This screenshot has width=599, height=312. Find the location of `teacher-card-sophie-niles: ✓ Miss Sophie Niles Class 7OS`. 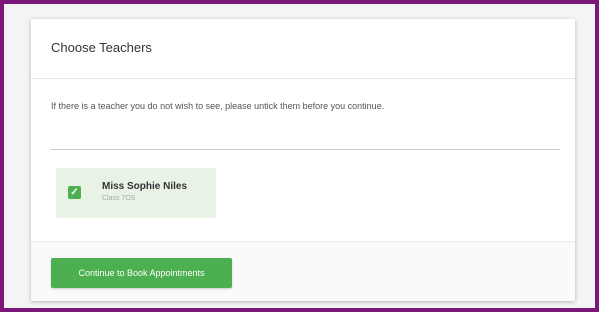

teacher-card-sophie-niles: ✓ Miss Sophie Niles Class 7OS is located at coordinates (136, 193).